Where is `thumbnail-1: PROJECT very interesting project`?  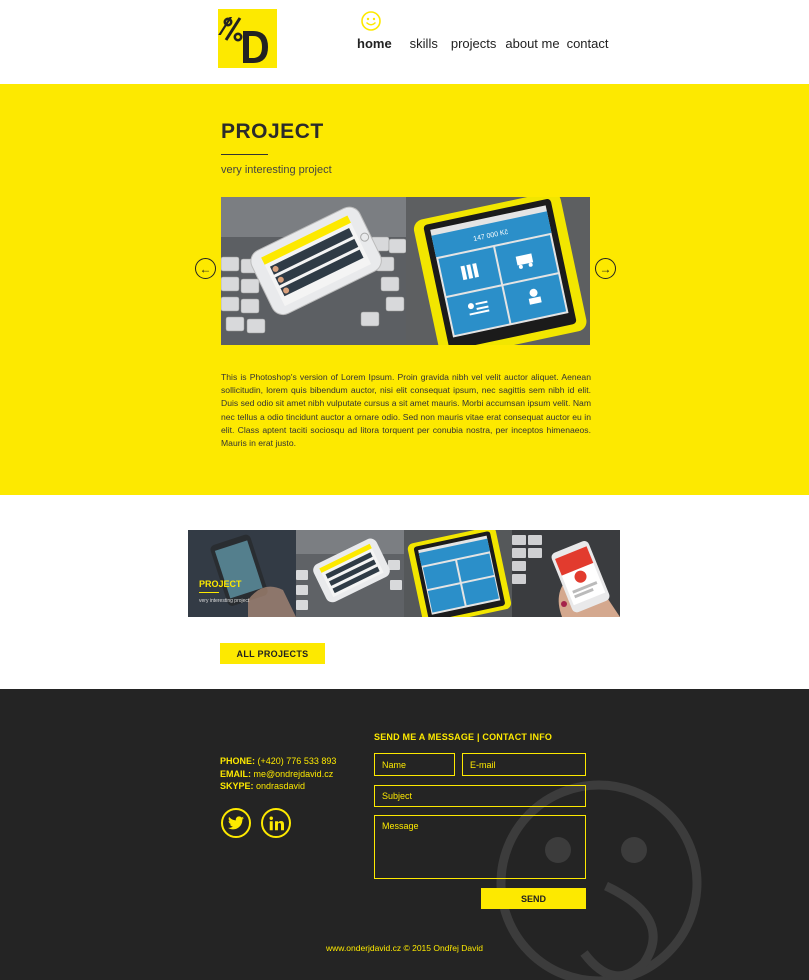 thumbnail-1: PROJECT very interesting project is located at coordinates (242, 573).